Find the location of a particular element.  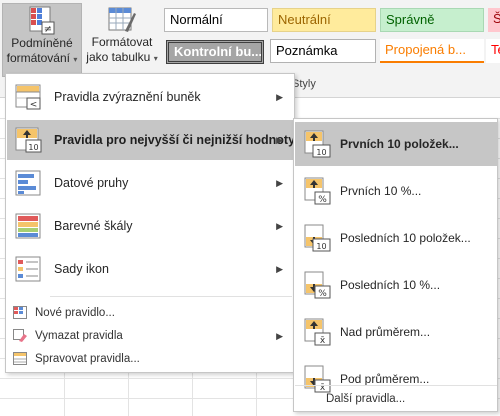

color-scales-icon is located at coordinates (28, 226).